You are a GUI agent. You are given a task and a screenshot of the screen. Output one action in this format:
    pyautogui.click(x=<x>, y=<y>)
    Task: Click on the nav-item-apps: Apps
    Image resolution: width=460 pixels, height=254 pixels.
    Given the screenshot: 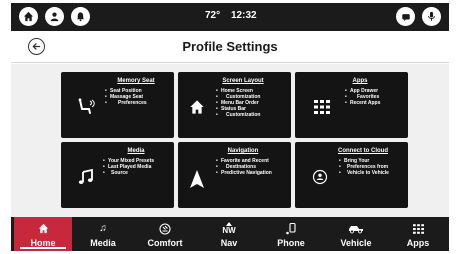 What is the action you would take?
    pyautogui.click(x=418, y=234)
    